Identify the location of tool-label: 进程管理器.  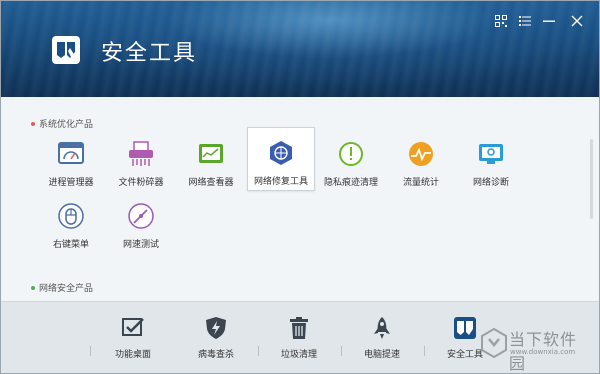
(71, 183).